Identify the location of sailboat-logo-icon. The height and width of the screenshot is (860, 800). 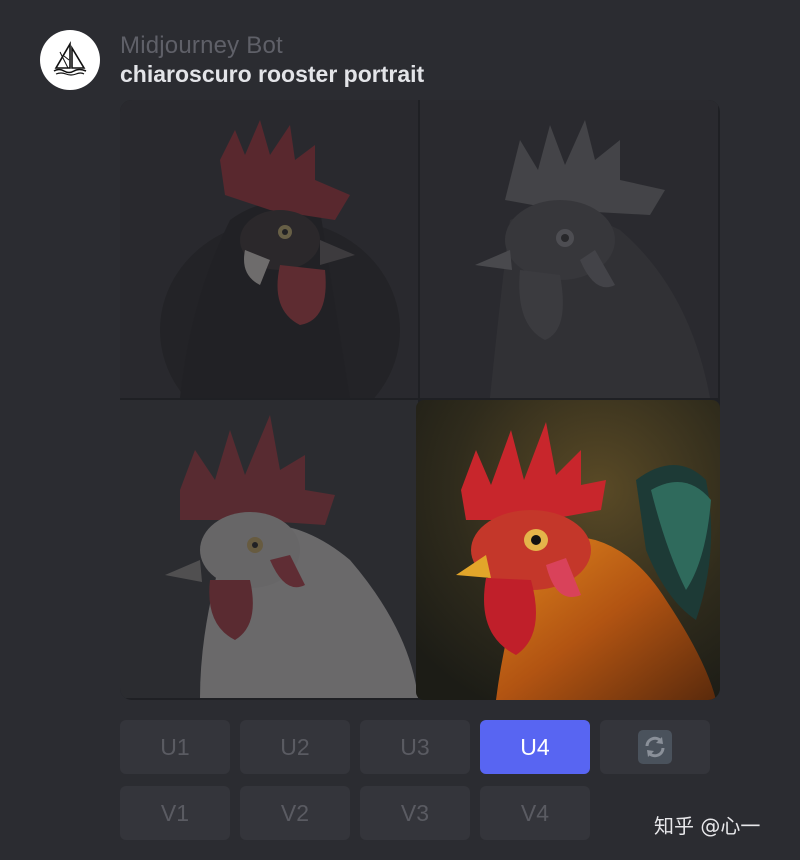
(70, 58).